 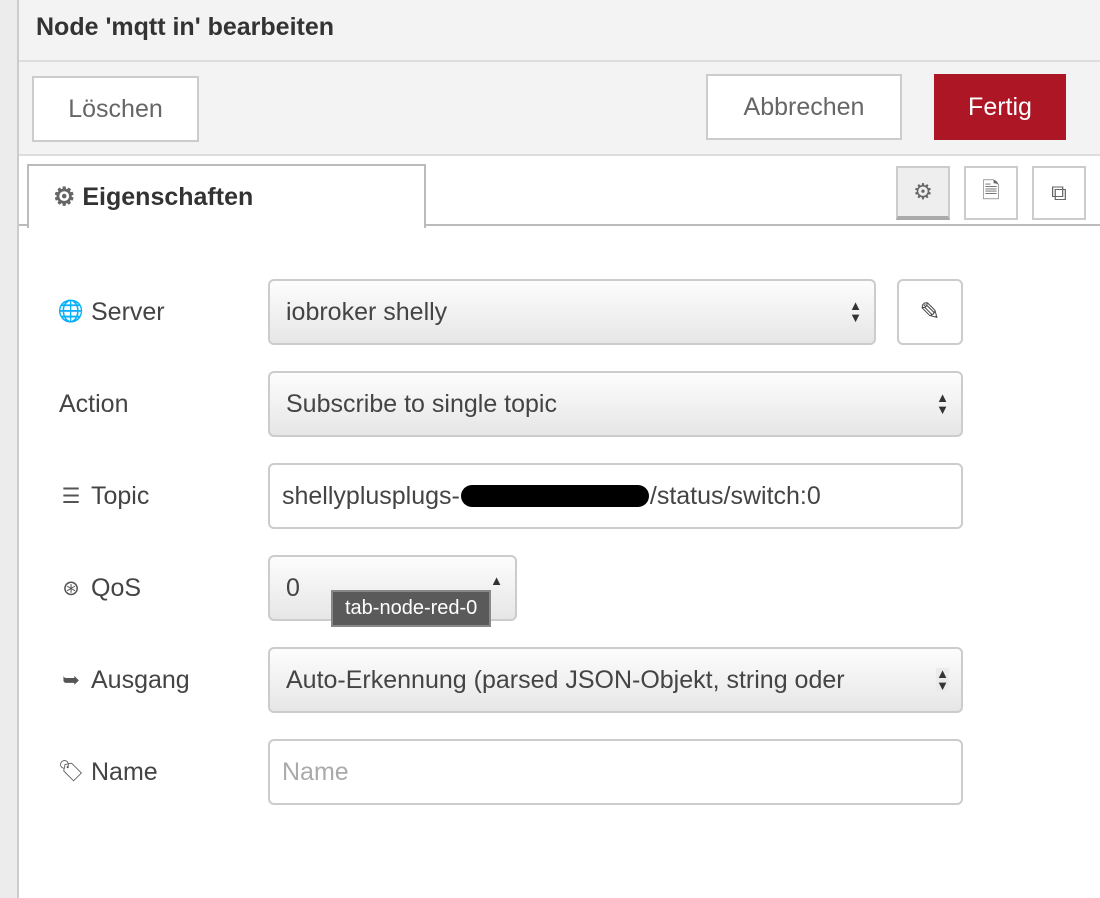 What do you see at coordinates (615, 772) in the screenshot?
I see `name-input: Name` at bounding box center [615, 772].